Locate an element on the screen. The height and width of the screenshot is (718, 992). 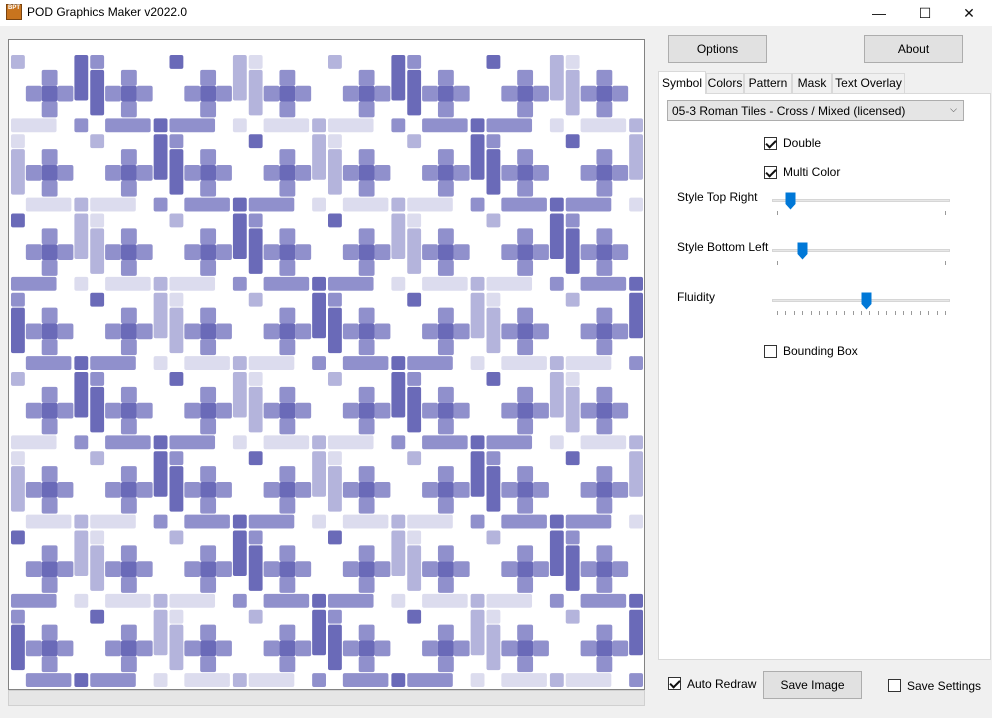
double-checkbox is located at coordinates (770, 143).